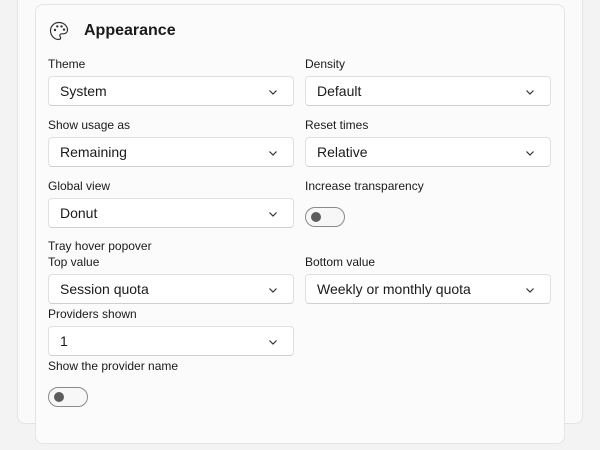 This screenshot has width=600, height=450. Describe the element at coordinates (93, 152) in the screenshot. I see `show-usage-dropdown-value: Remaining` at that location.